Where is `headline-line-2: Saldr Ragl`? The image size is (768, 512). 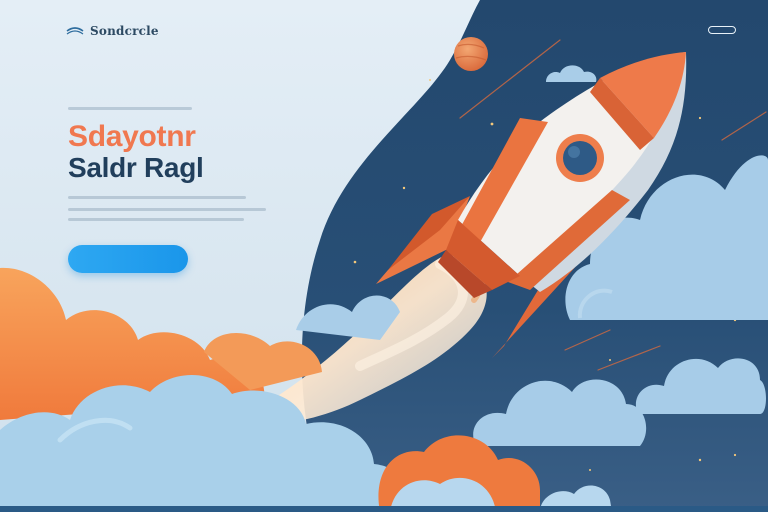
headline-line-2: Saldr Ragl is located at coordinates (136, 167).